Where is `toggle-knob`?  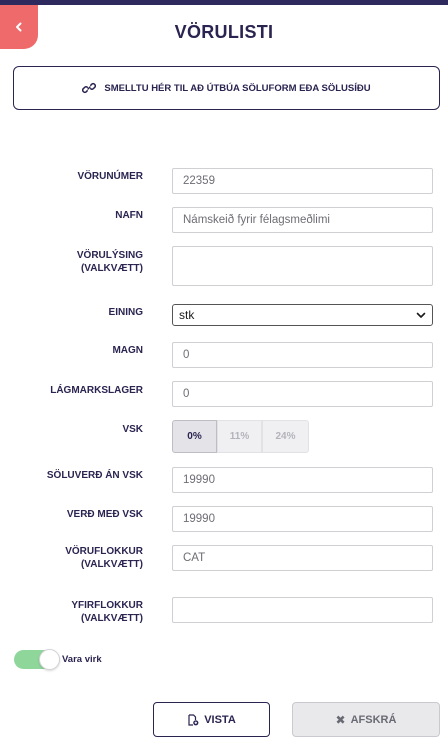 toggle-knob is located at coordinates (49, 659).